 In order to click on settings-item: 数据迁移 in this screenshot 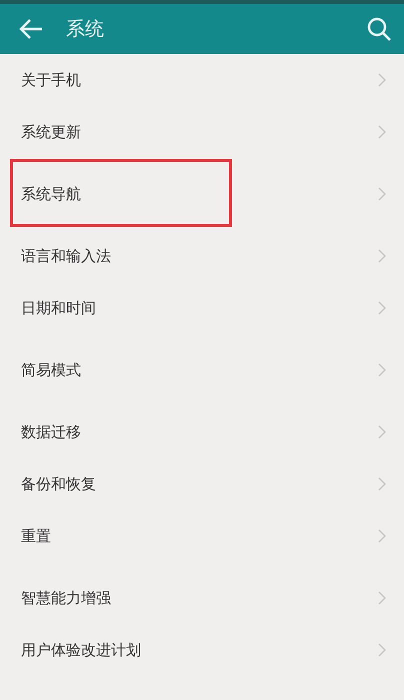, I will do `click(202, 432)`.